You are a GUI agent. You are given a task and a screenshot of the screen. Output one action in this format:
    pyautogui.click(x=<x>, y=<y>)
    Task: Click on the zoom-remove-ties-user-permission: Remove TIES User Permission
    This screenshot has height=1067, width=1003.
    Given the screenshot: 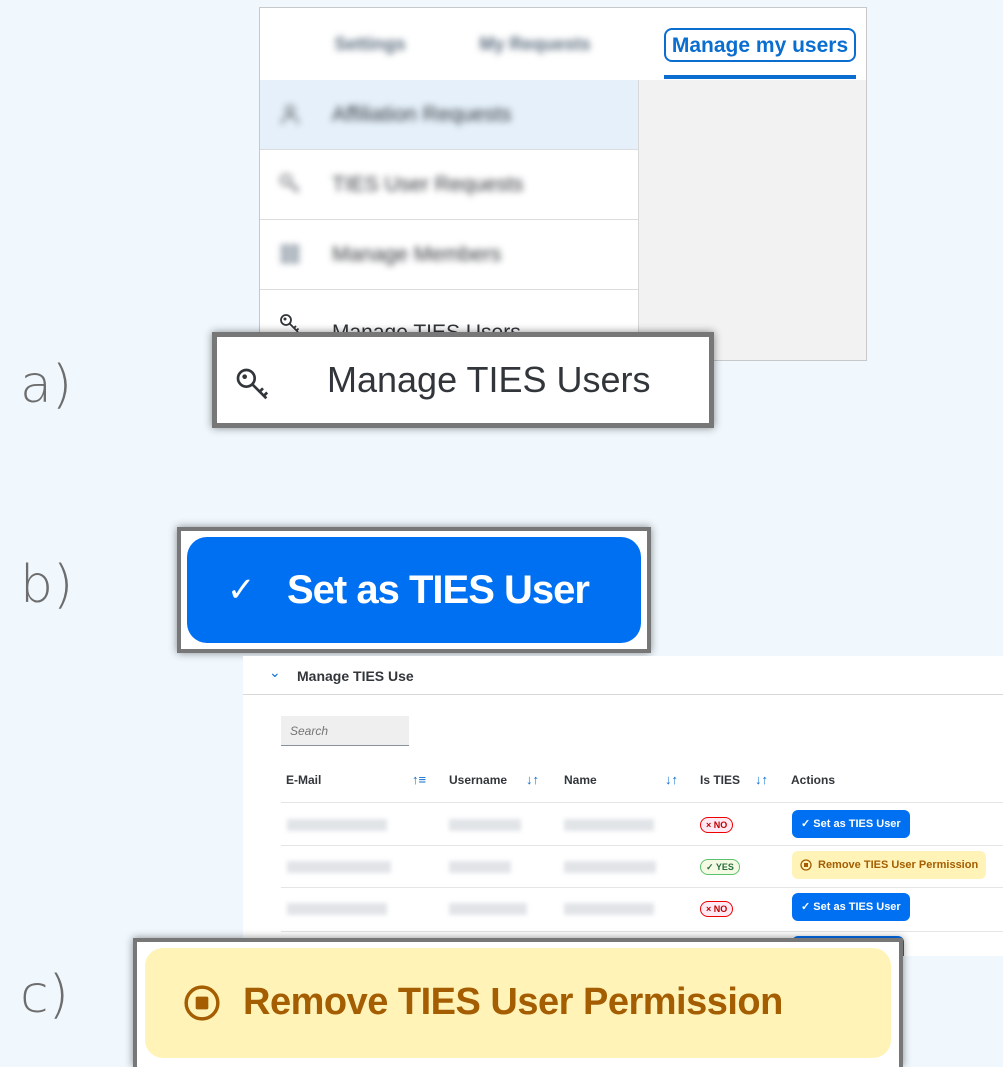 What is the action you would take?
    pyautogui.click(x=518, y=1002)
    